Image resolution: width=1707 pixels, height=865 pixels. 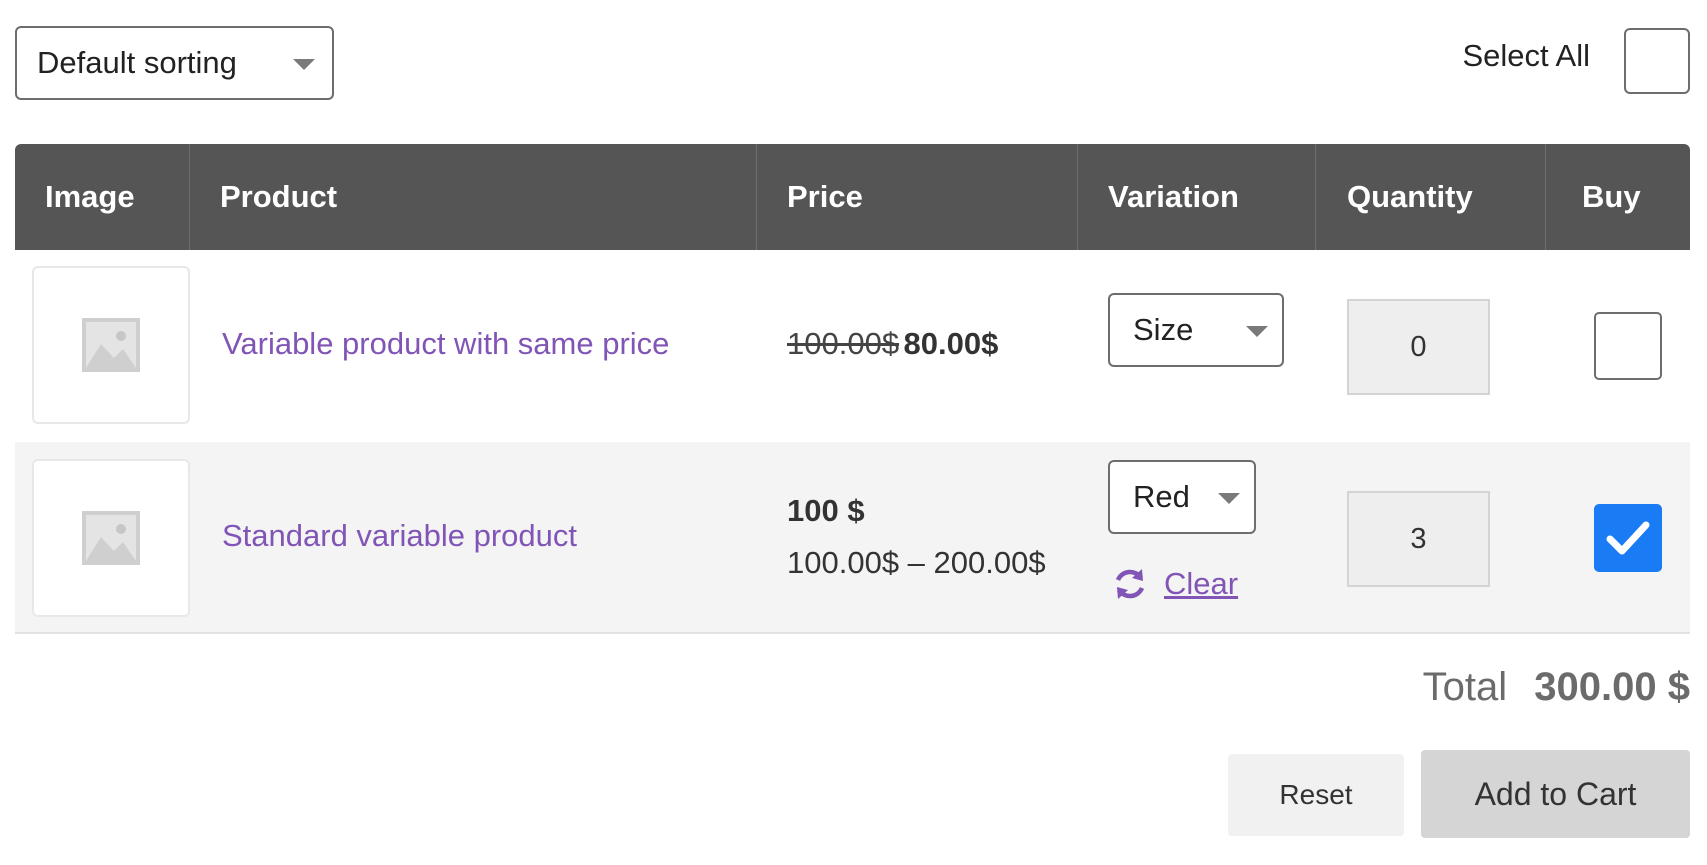 What do you see at coordinates (1657, 61) in the screenshot?
I see `select-all-checkbox` at bounding box center [1657, 61].